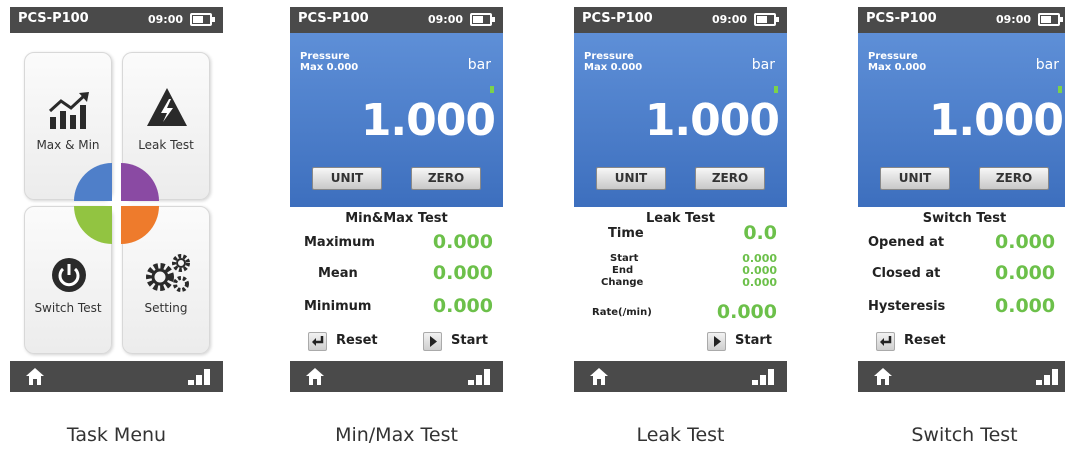 This screenshot has width=1065, height=450. I want to click on caption-task-menu: Task Menu, so click(116, 435).